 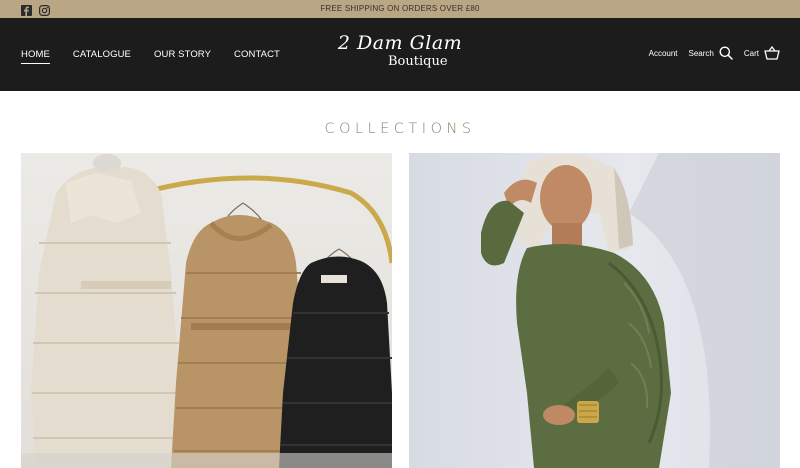 What do you see at coordinates (772, 53) in the screenshot?
I see `cart-basket-icon` at bounding box center [772, 53].